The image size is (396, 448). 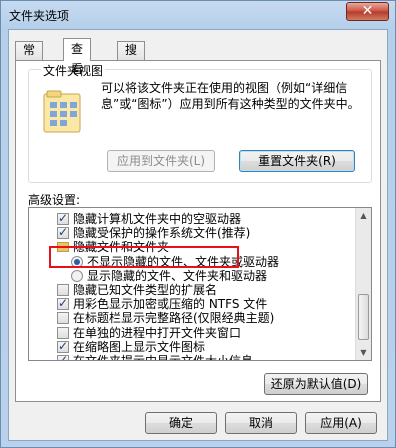 What do you see at coordinates (145, 290) in the screenshot?
I see `setting-label: 隐藏已知文件类型的扩展名` at bounding box center [145, 290].